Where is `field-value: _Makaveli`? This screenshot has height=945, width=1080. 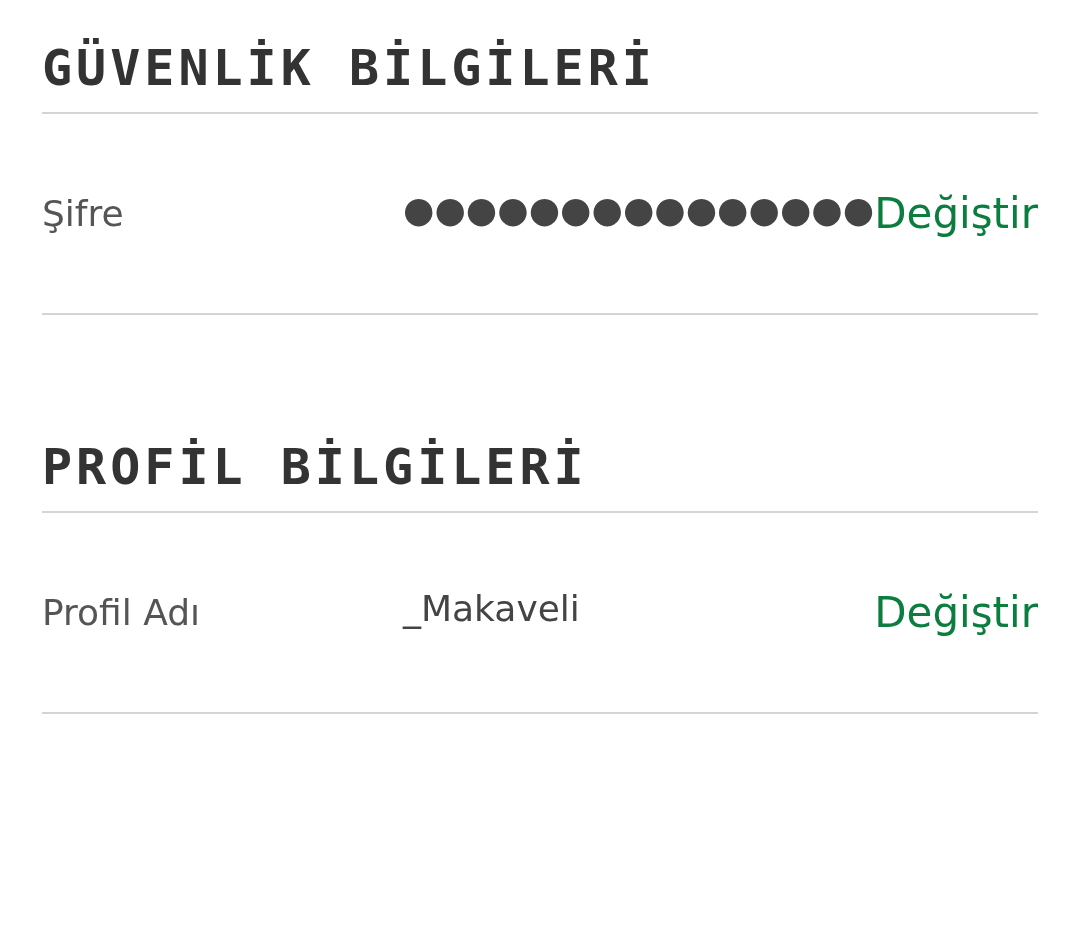 field-value: _Makaveli is located at coordinates (492, 608).